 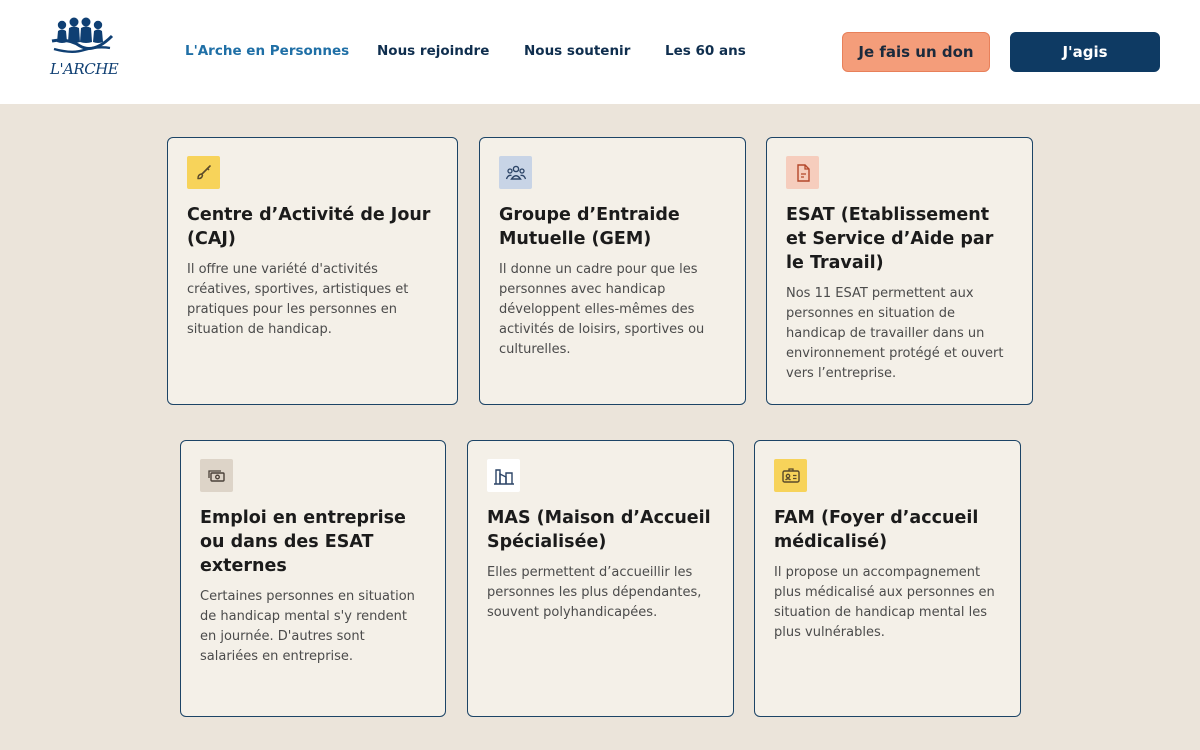 What do you see at coordinates (84, 69) in the screenshot?
I see `logo-text: L'ARCHE` at bounding box center [84, 69].